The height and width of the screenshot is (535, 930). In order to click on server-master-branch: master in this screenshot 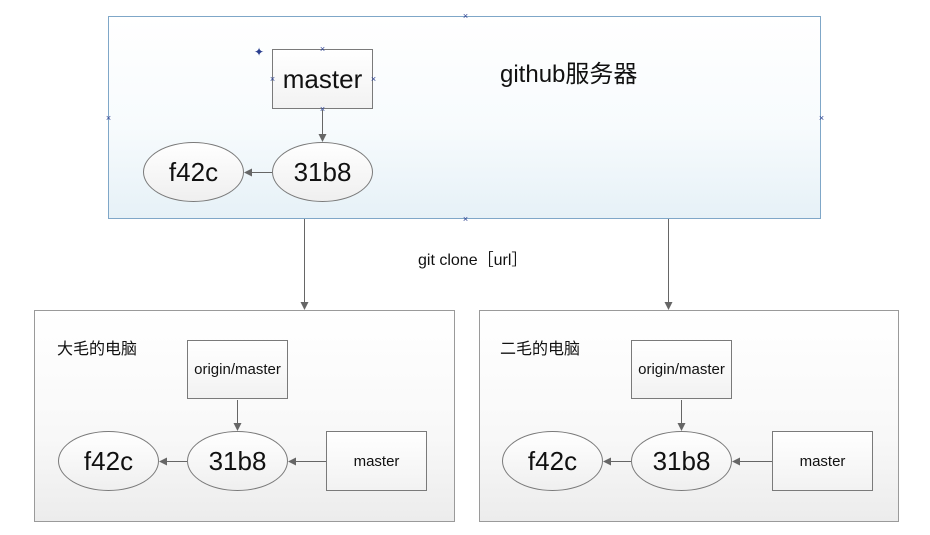, I will do `click(322, 79)`.